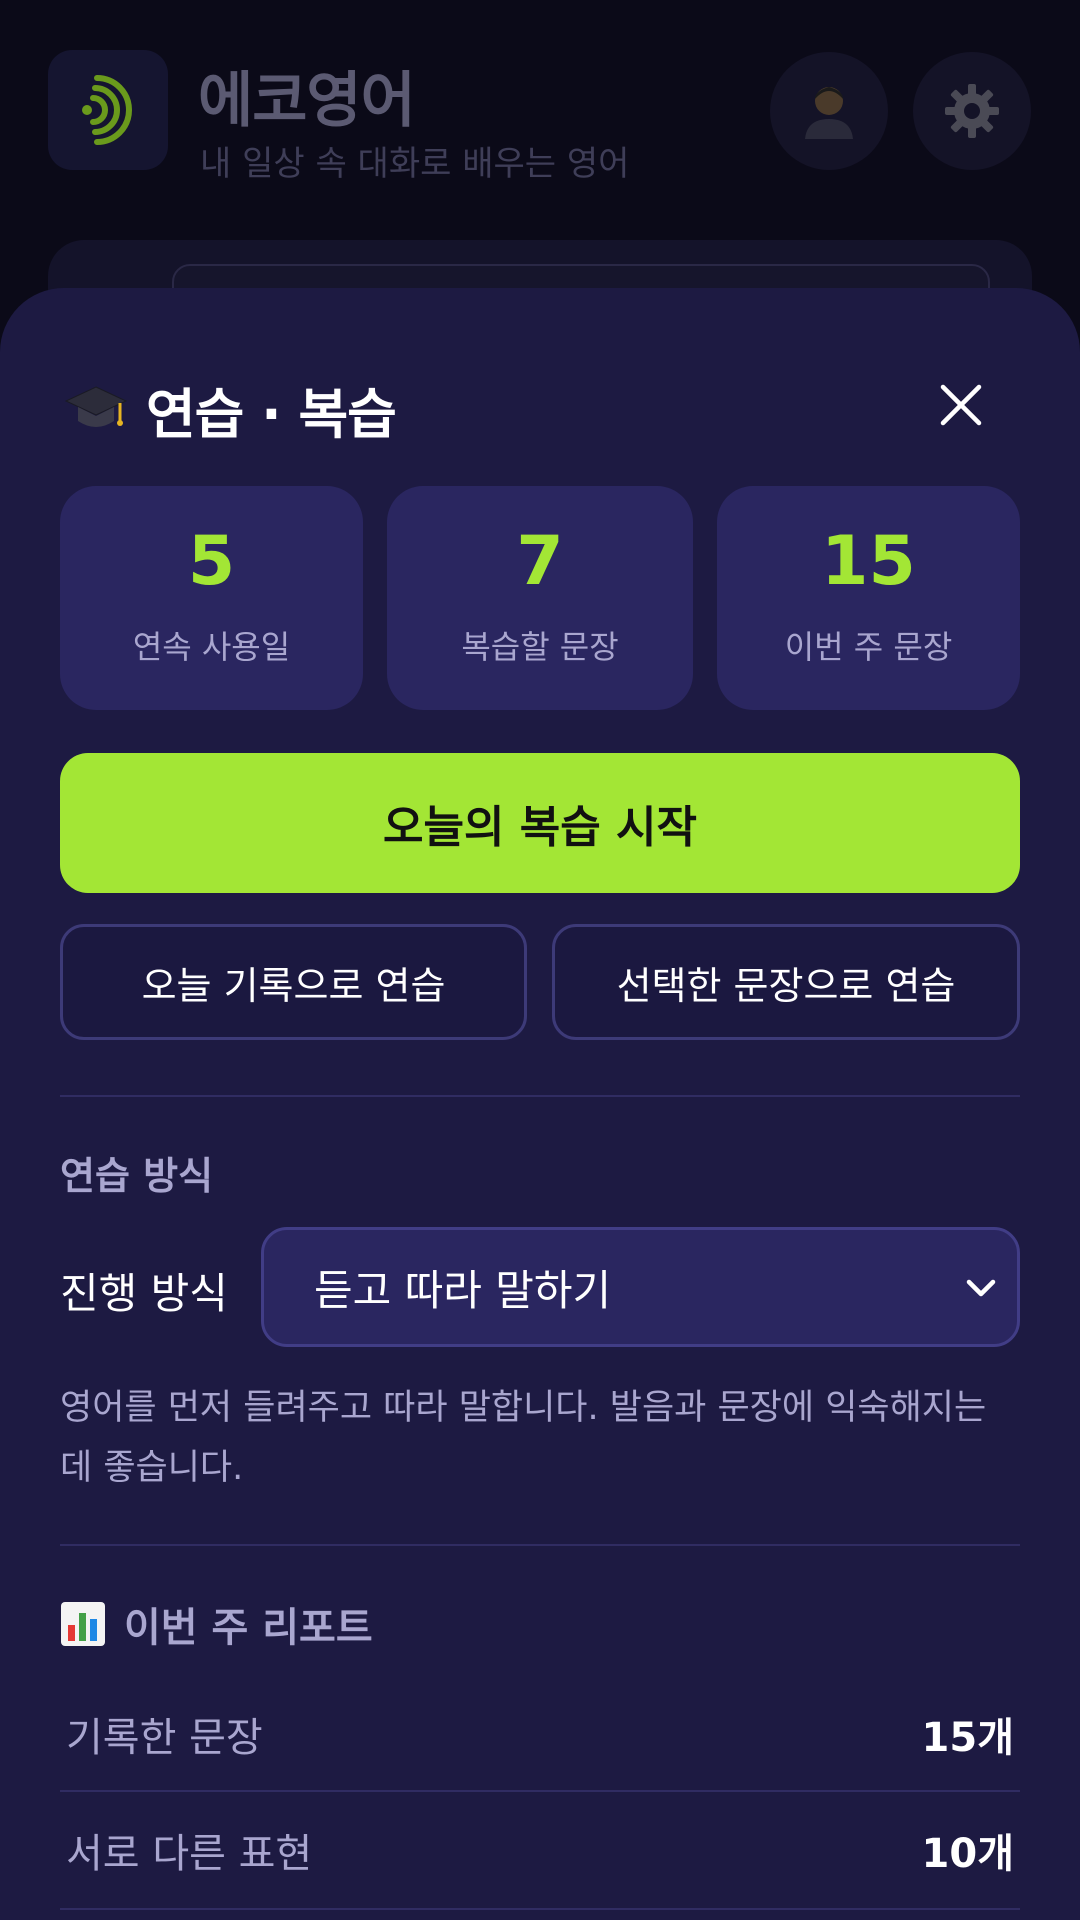 Image resolution: width=1080 pixels, height=1920 pixels. Describe the element at coordinates (293, 982) in the screenshot. I see `practice-today-button: 오늘 기록으로 연습` at that location.